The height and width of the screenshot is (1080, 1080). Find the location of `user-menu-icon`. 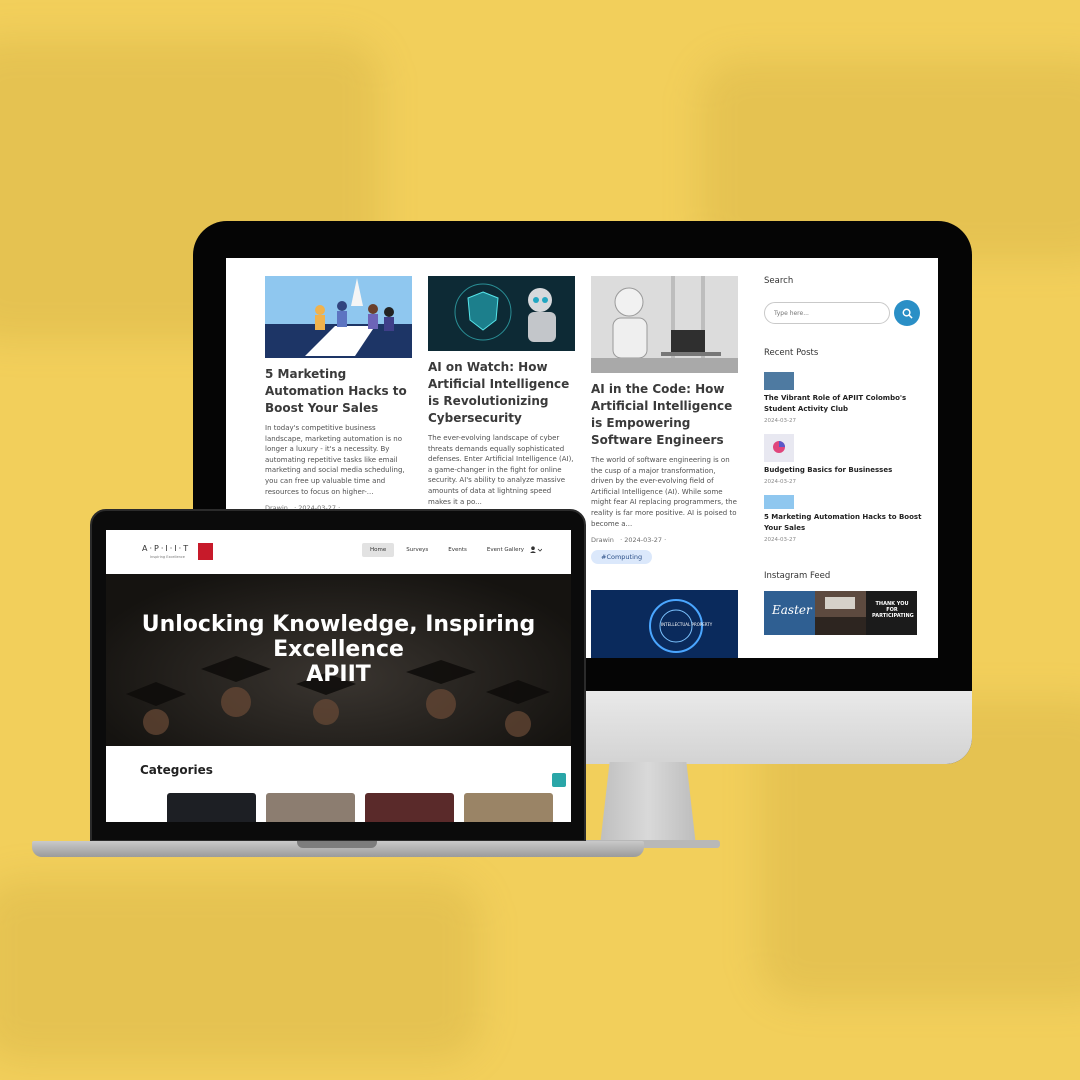

user-menu-icon is located at coordinates (536, 551).